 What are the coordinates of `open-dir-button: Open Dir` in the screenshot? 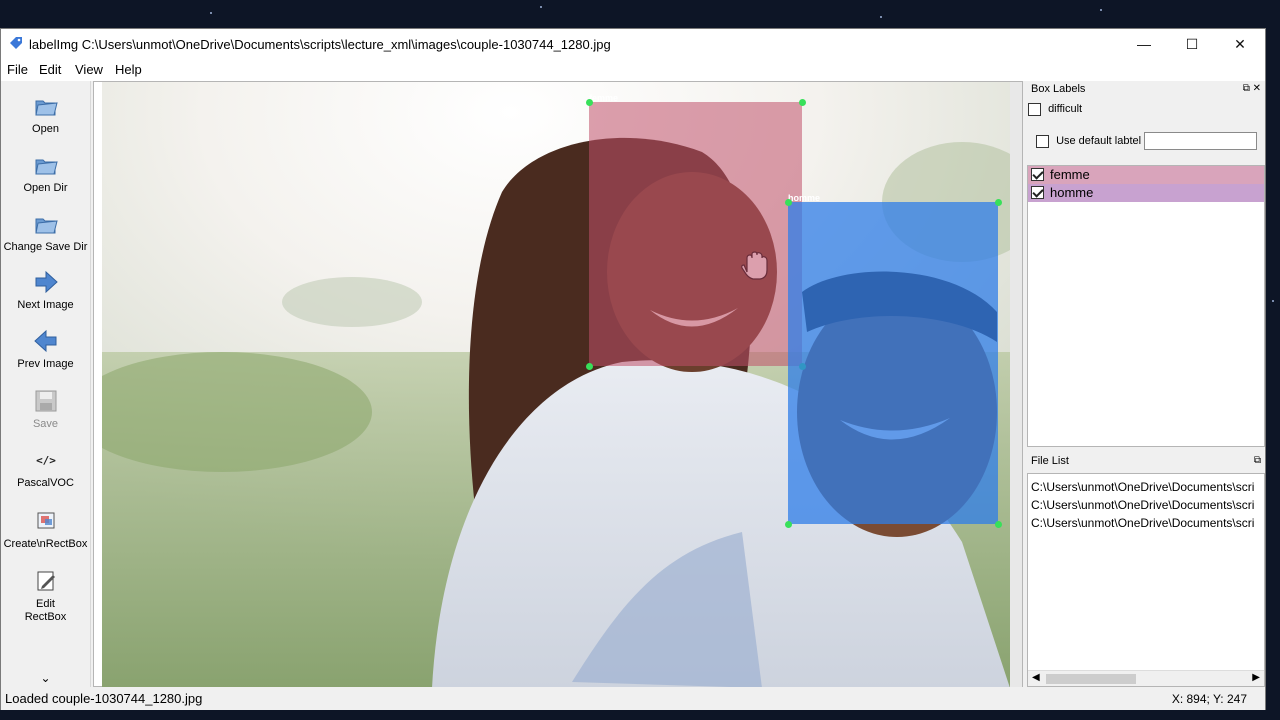 It's located at (45, 173).